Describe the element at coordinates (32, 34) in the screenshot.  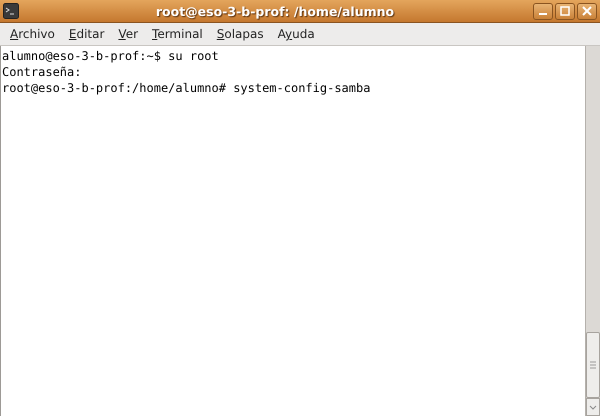
I see `menu-item: Archivo` at that location.